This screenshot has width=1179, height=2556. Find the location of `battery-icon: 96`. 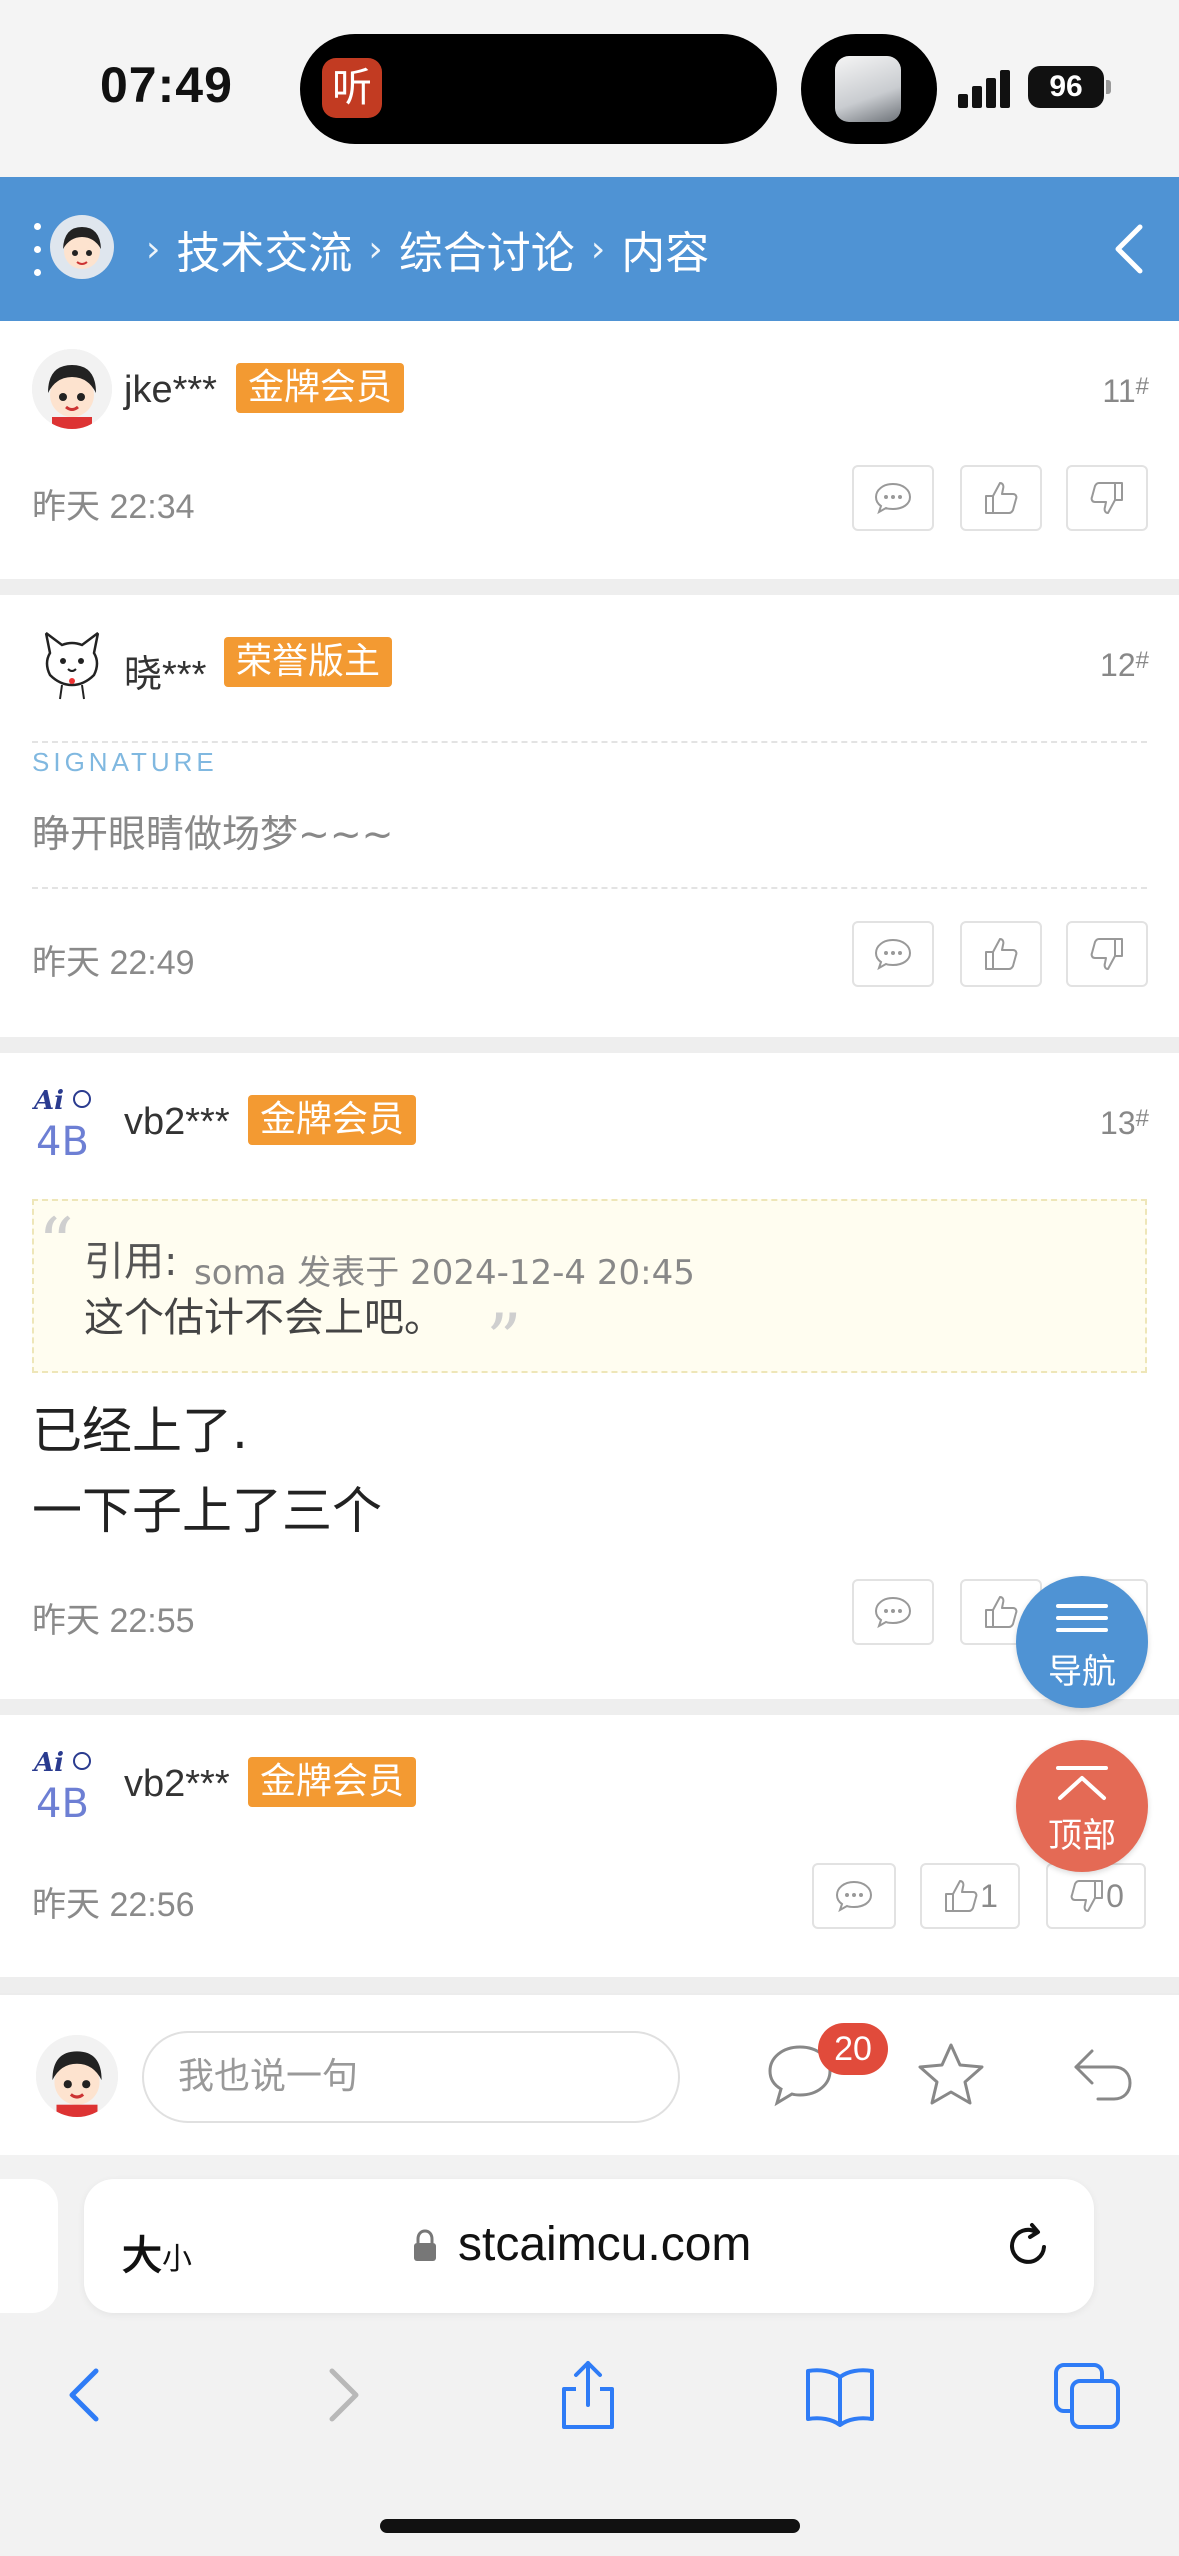

battery-icon: 96 is located at coordinates (1066, 87).